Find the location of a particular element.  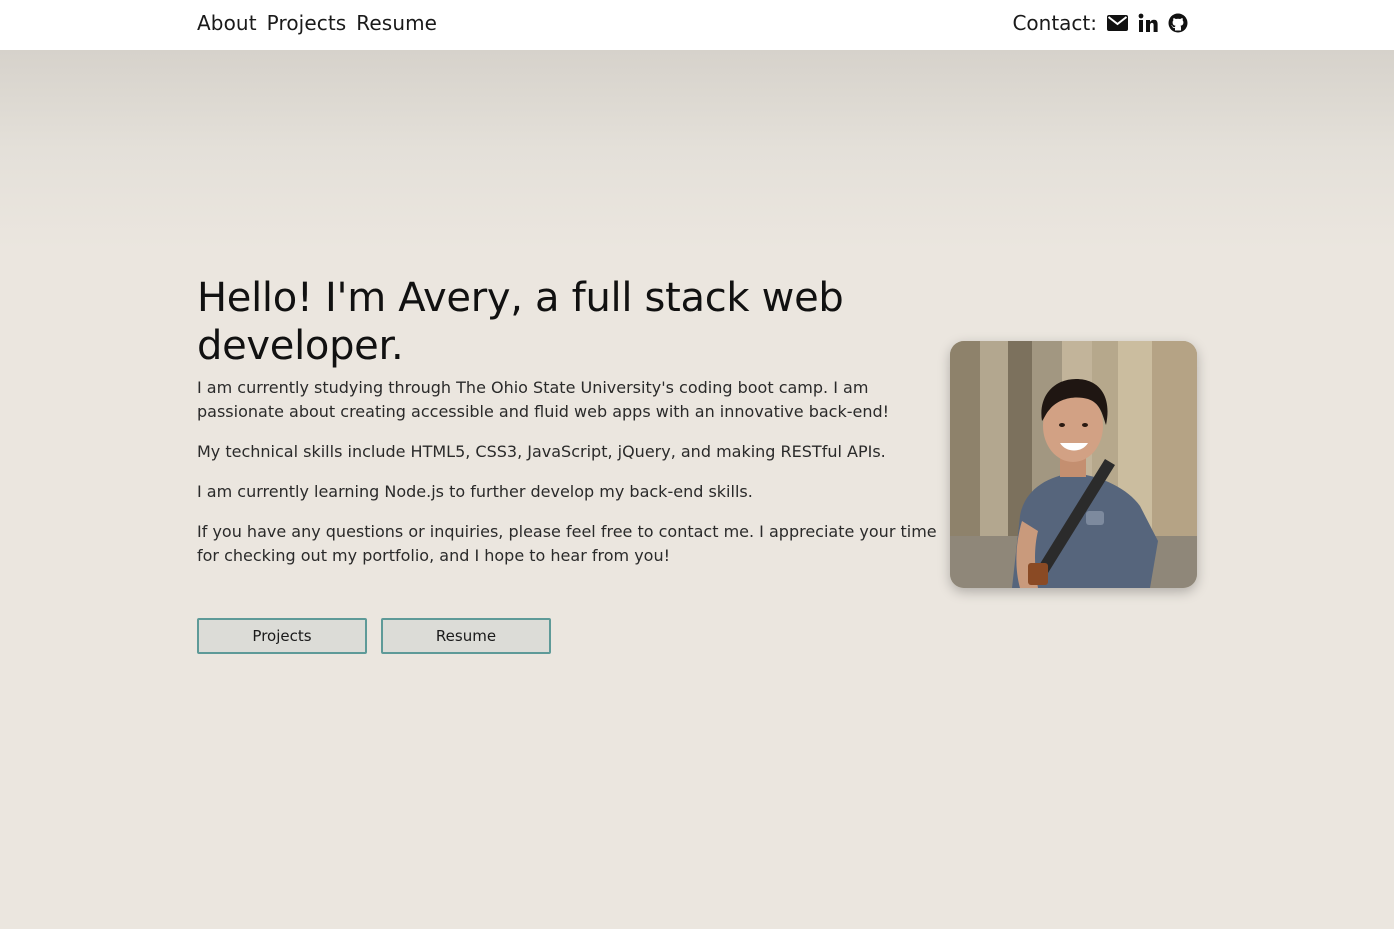

nav-links: About Projects Resume is located at coordinates (317, 23).